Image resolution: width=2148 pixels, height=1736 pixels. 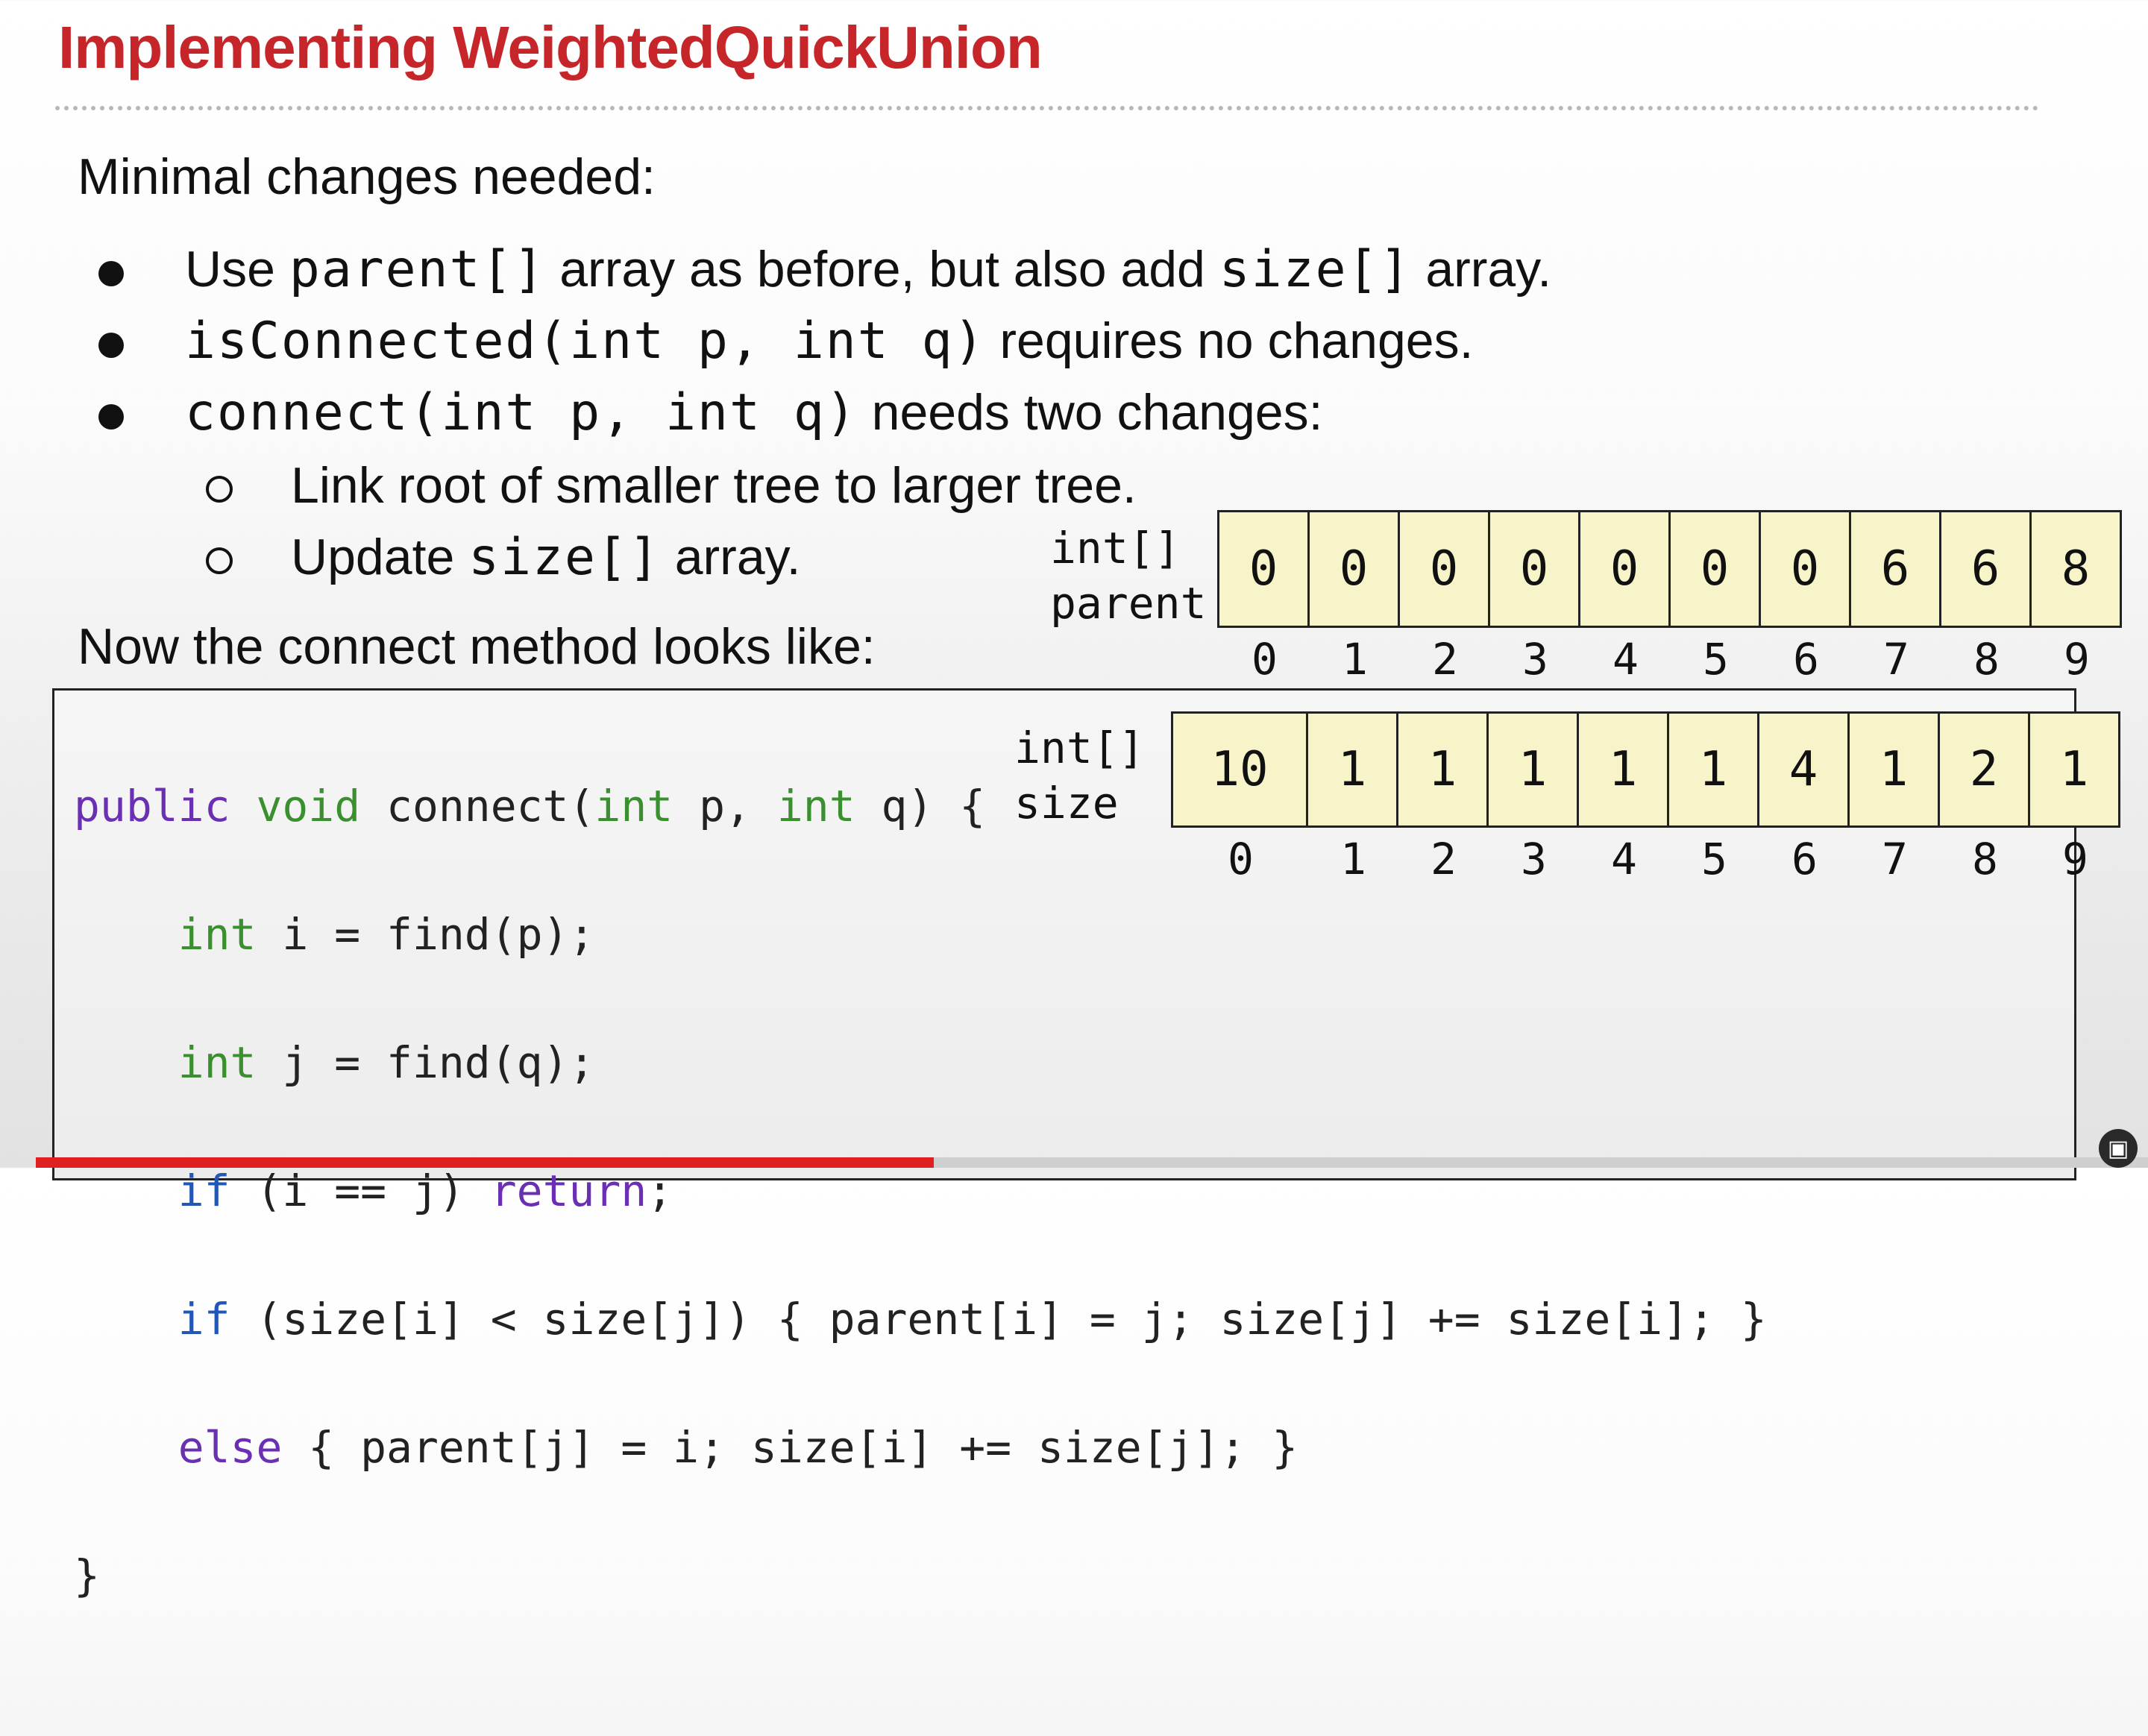 I want to click on size-index: 7, so click(x=1895, y=859).